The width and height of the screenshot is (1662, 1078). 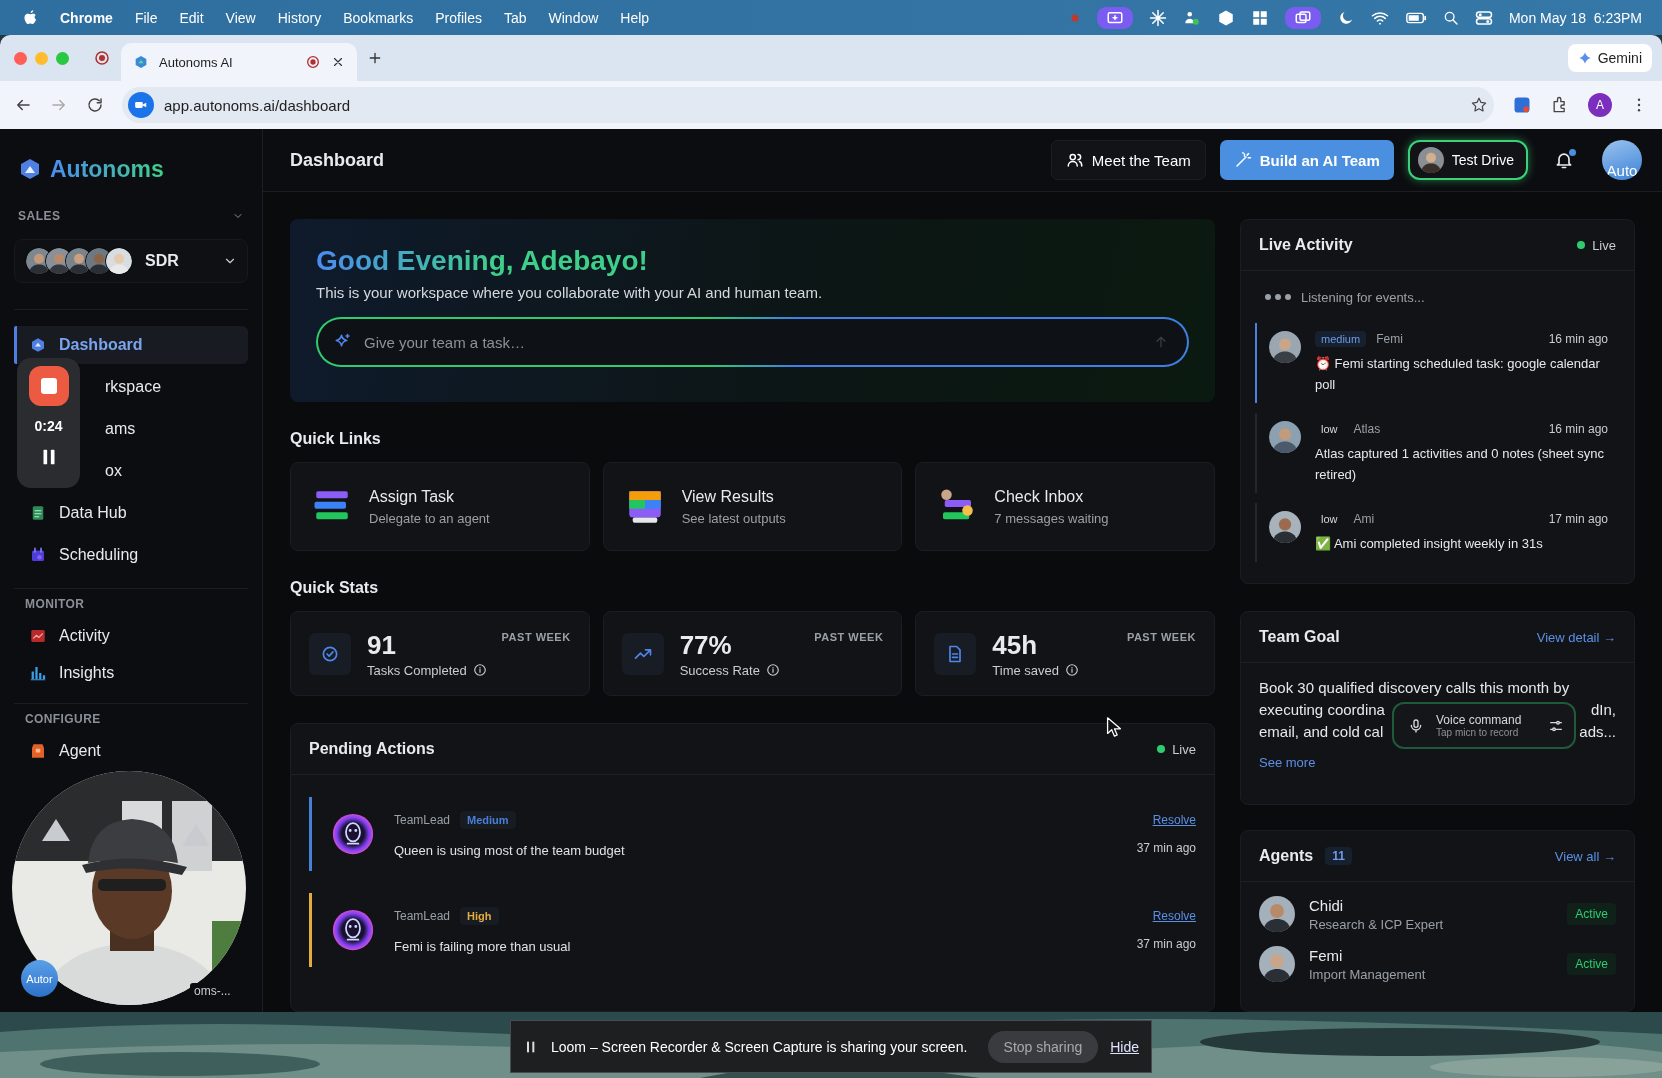 What do you see at coordinates (1576, 637) in the screenshot?
I see `view-detail-link: View detail →` at bounding box center [1576, 637].